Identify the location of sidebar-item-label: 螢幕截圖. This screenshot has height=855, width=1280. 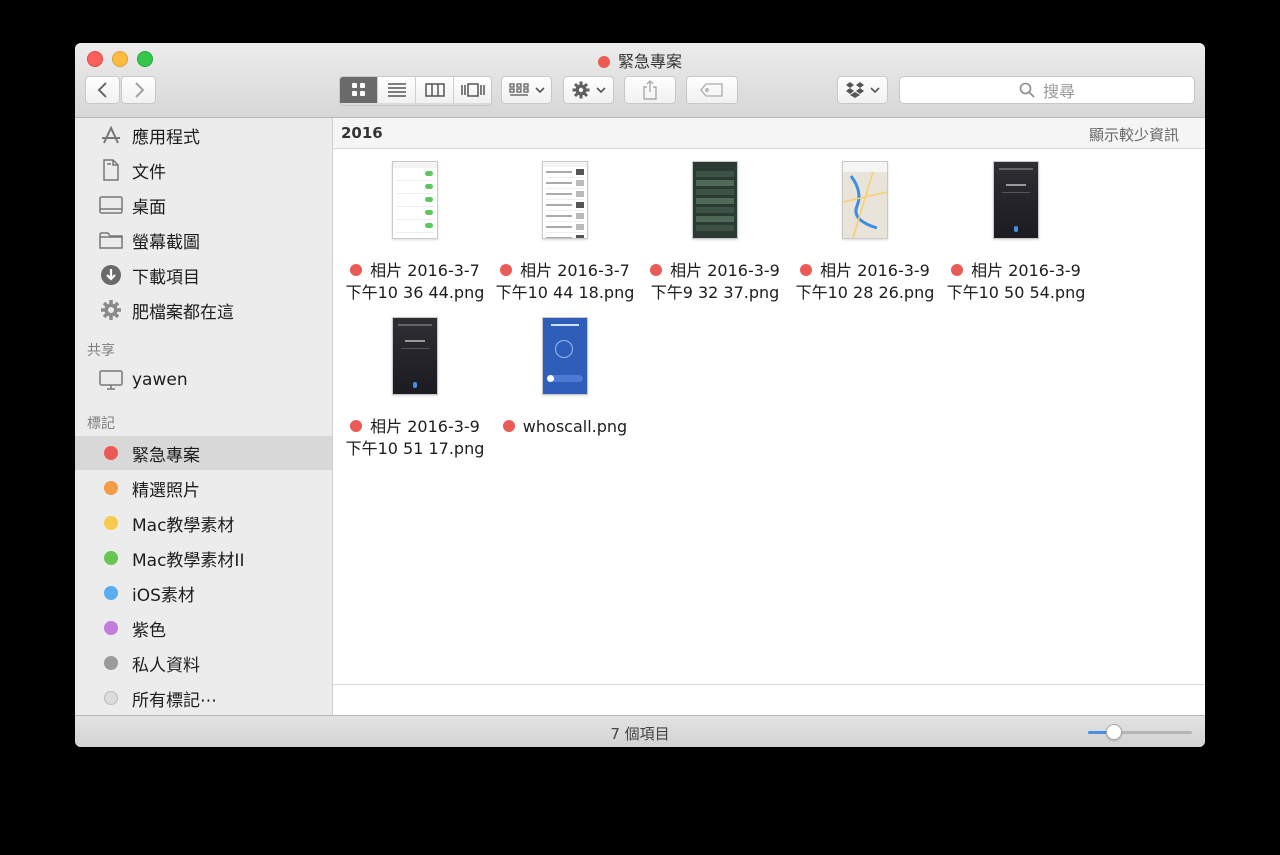
(166, 242).